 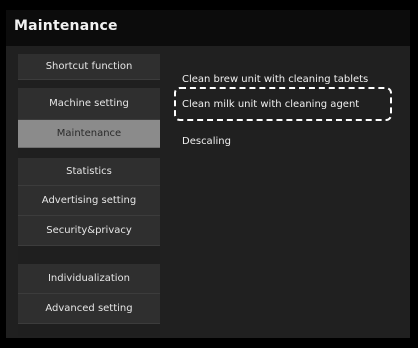 I want to click on sidebar-item-advanced-setting: Advanced setting, so click(x=89, y=309).